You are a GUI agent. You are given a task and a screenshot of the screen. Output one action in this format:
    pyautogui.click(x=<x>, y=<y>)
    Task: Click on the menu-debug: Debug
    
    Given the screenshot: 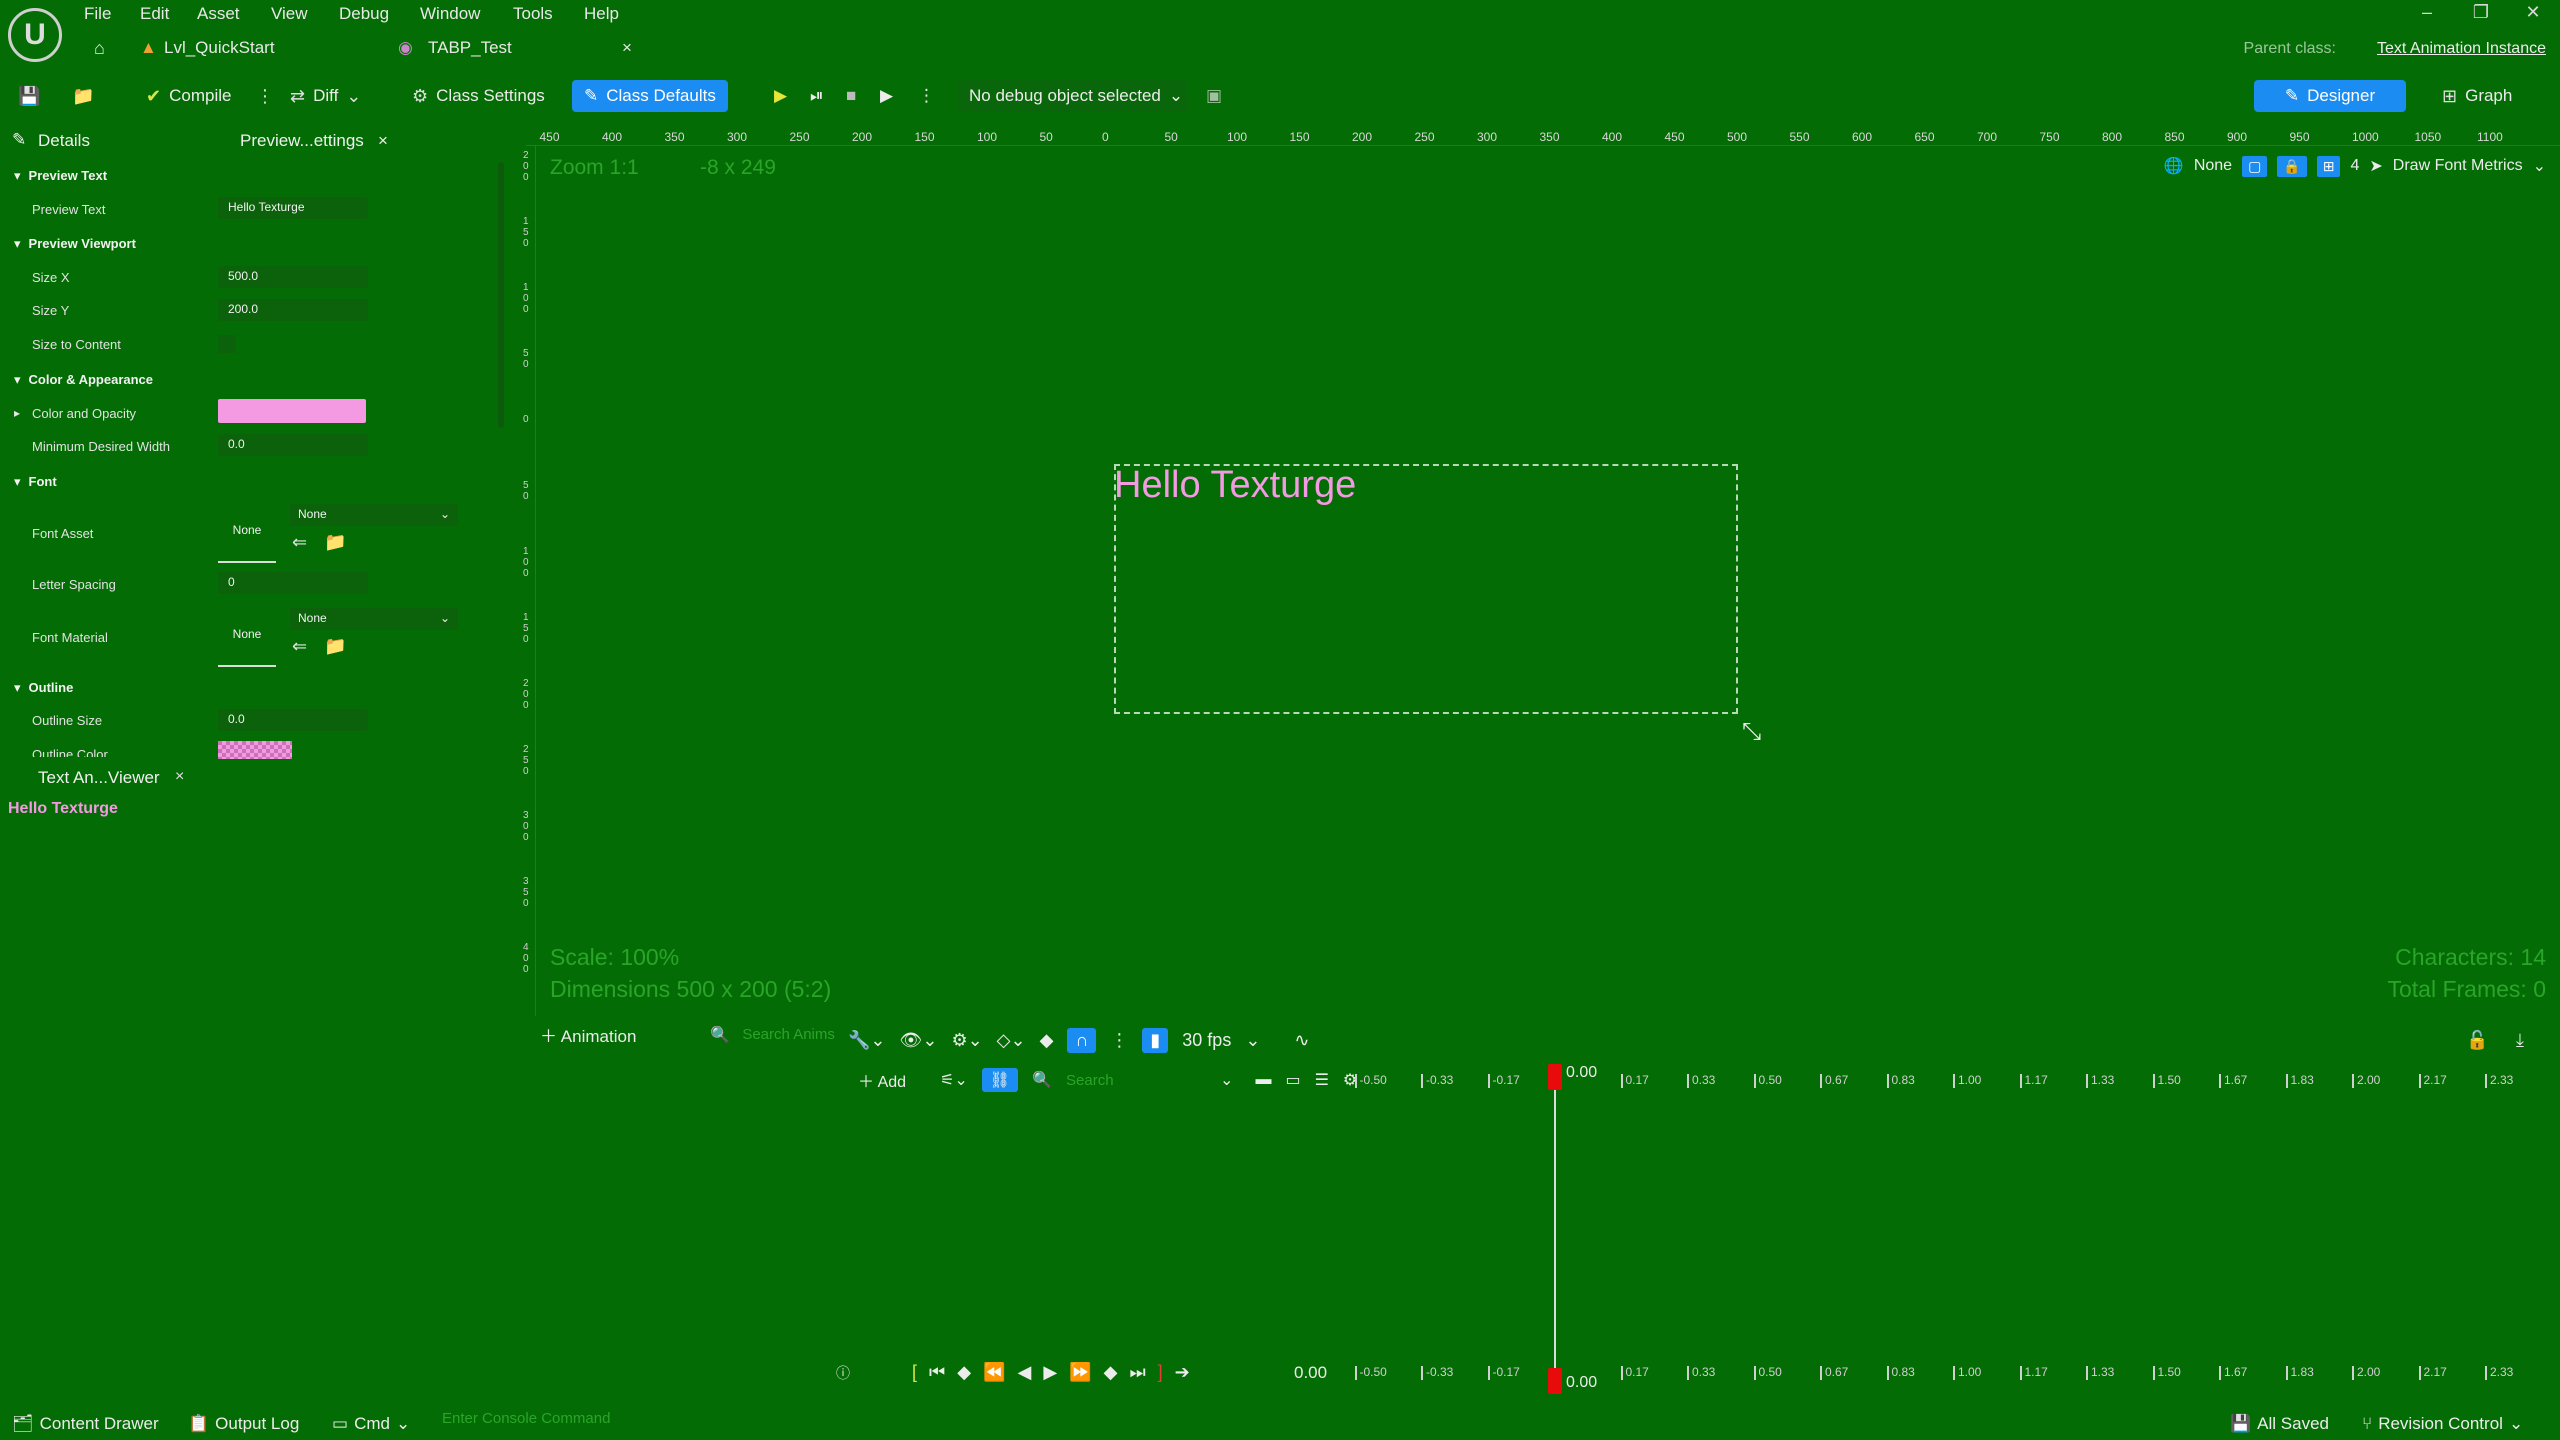 What is the action you would take?
    pyautogui.click(x=364, y=14)
    